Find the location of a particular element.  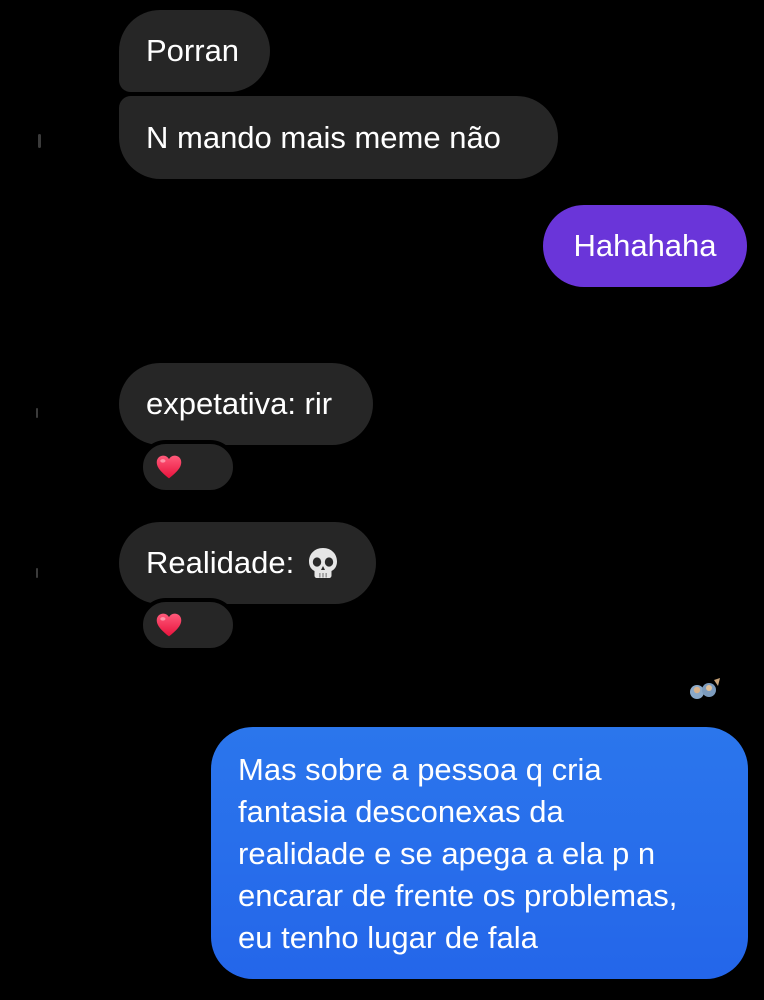

incoming-message: Porran is located at coordinates (194, 51).